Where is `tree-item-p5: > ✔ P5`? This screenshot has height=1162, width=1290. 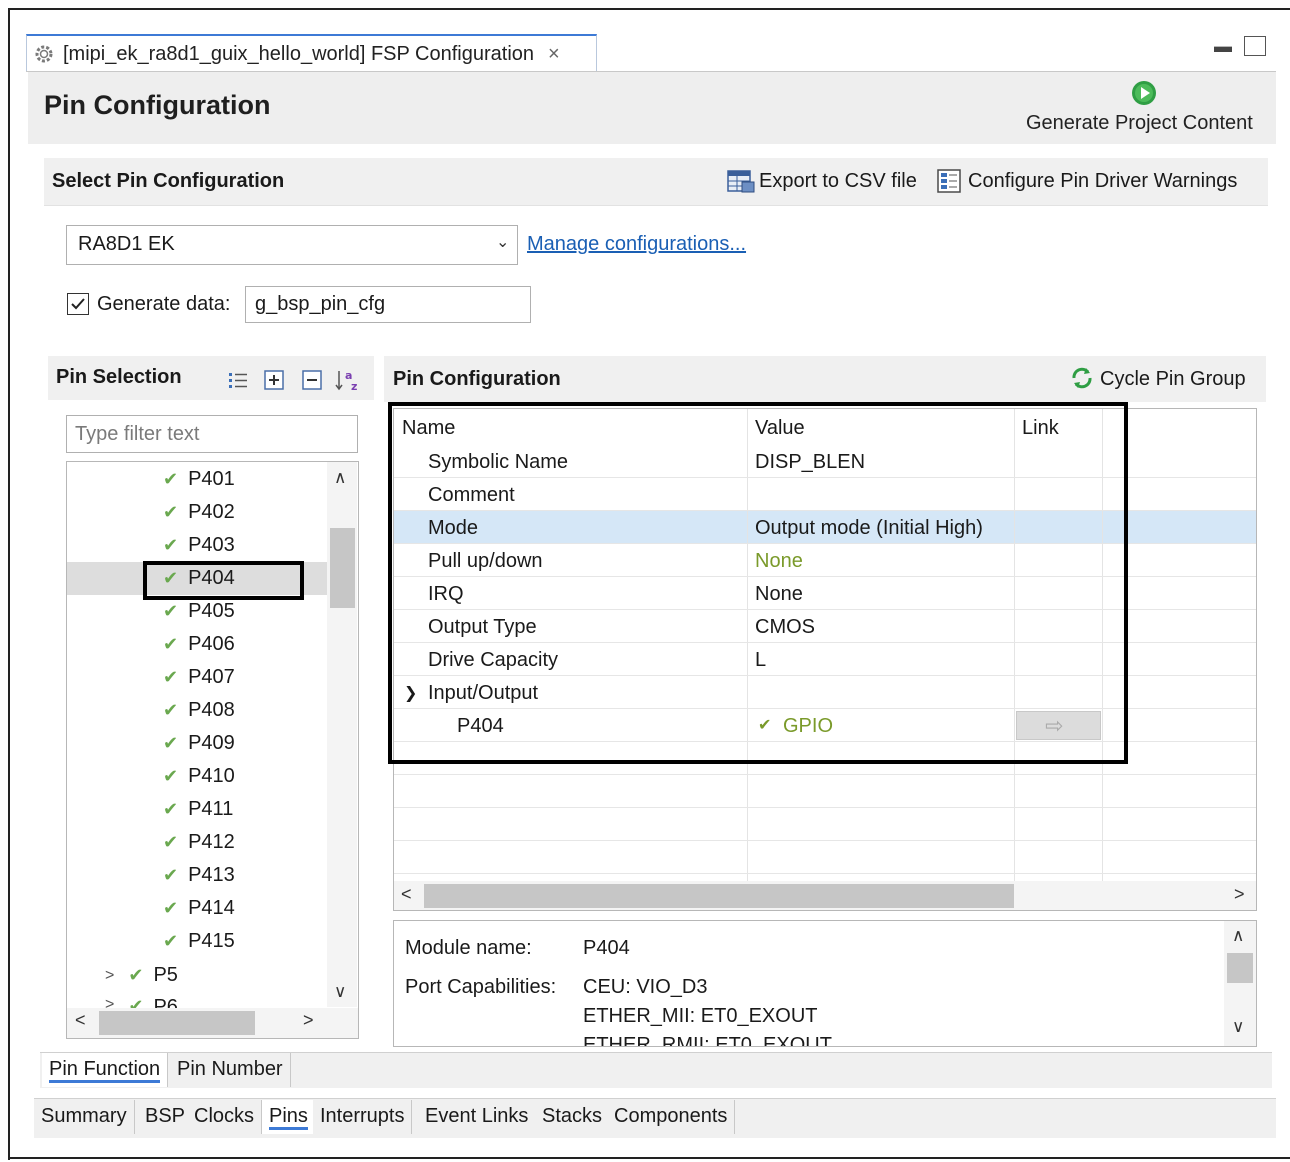
tree-item-p5: > ✔ P5 is located at coordinates (141, 975).